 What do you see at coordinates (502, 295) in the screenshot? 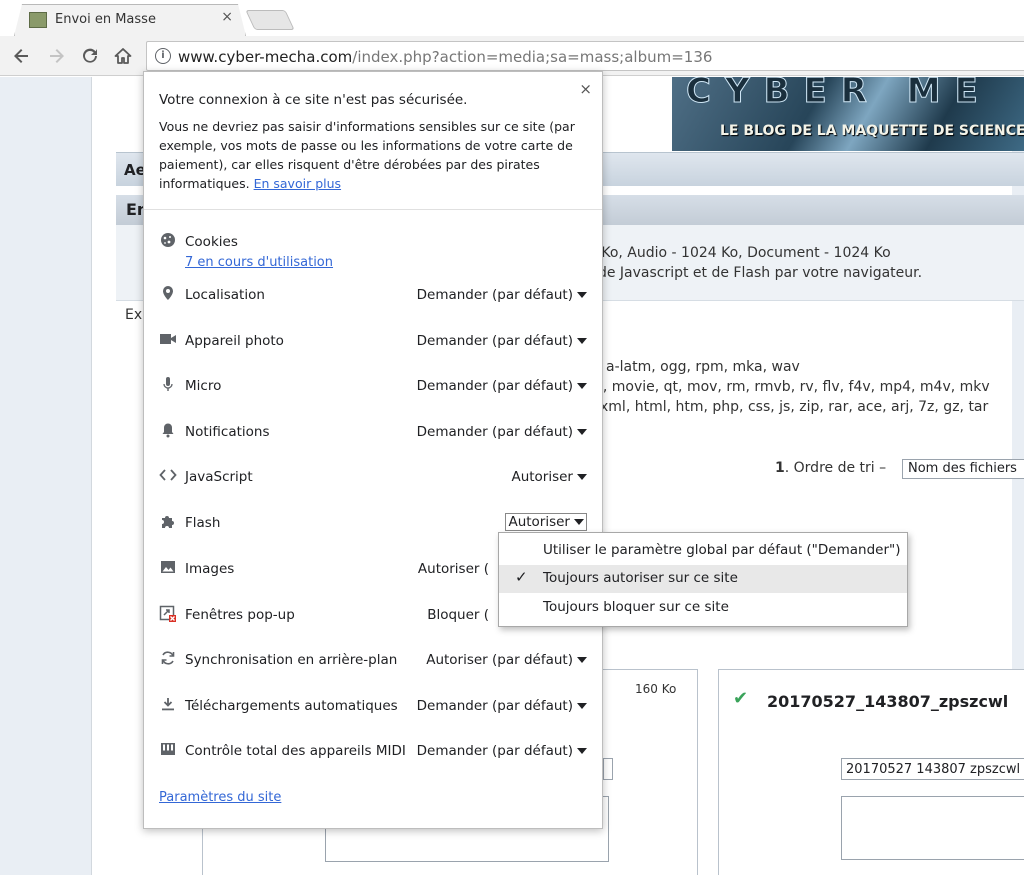
I see `permission-select-location: Demander (par défaut)` at bounding box center [502, 295].